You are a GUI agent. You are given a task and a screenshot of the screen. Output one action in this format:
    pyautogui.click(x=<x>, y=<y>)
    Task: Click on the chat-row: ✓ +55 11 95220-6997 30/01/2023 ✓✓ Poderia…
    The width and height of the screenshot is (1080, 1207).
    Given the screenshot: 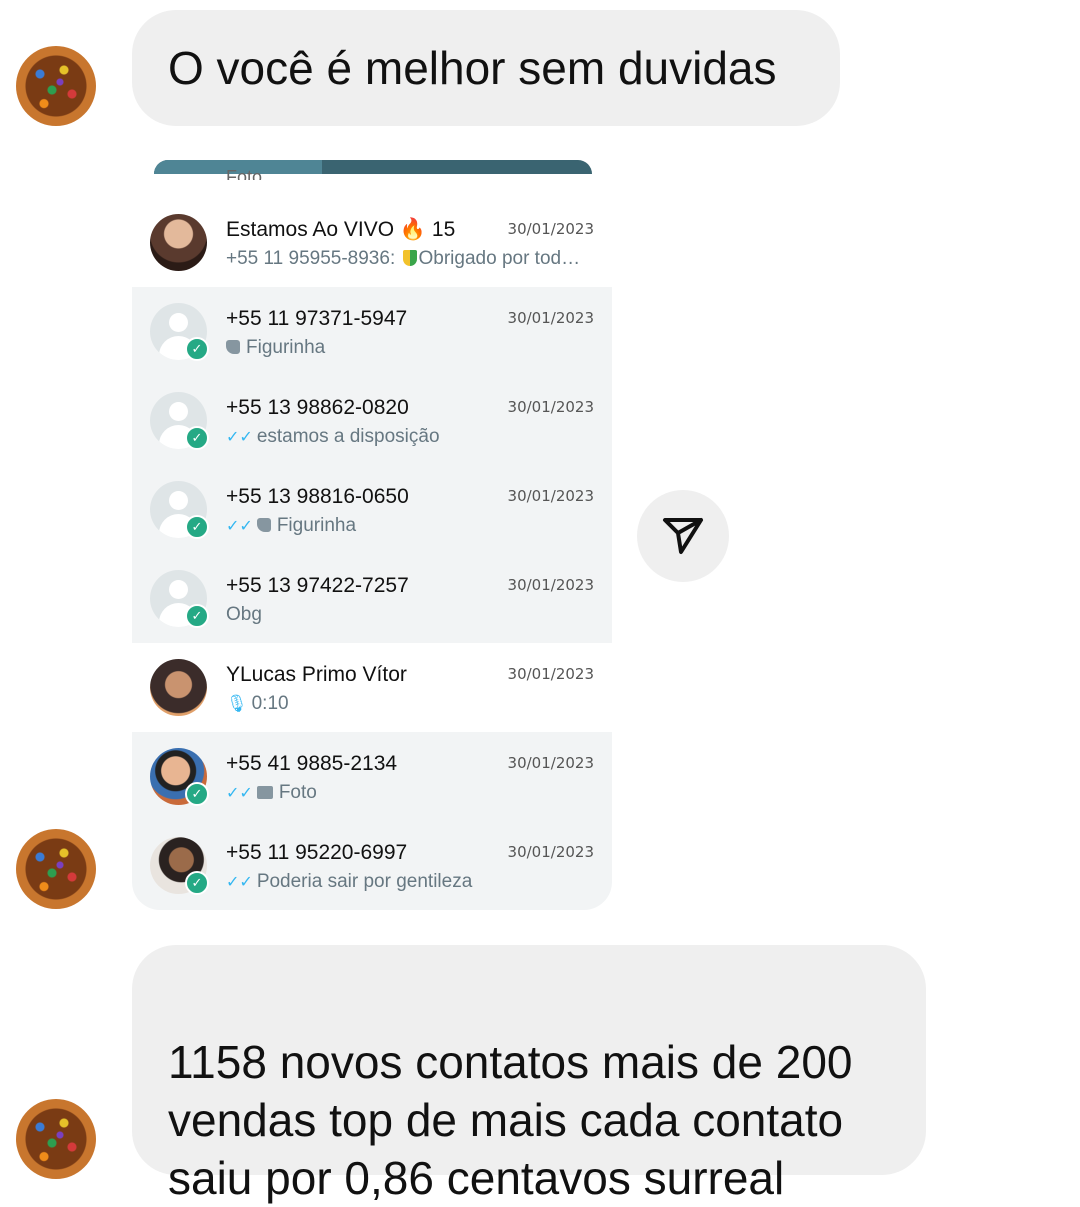 What is the action you would take?
    pyautogui.click(x=372, y=865)
    